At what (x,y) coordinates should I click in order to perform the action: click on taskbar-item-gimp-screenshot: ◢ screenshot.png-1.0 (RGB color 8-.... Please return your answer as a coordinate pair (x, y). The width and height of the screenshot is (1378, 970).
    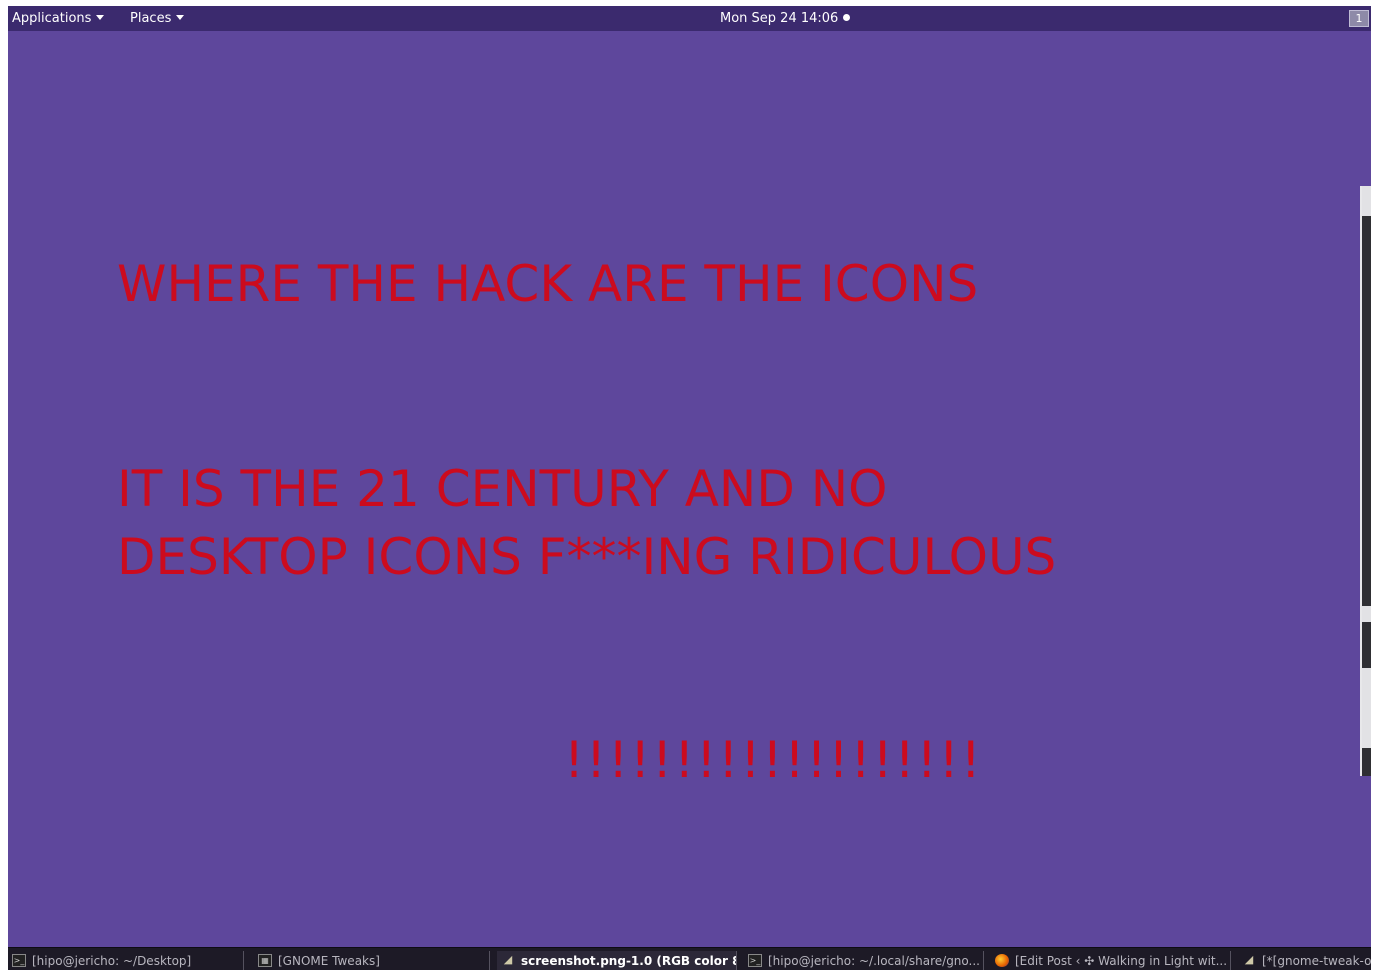
    Looking at the image, I should click on (617, 960).